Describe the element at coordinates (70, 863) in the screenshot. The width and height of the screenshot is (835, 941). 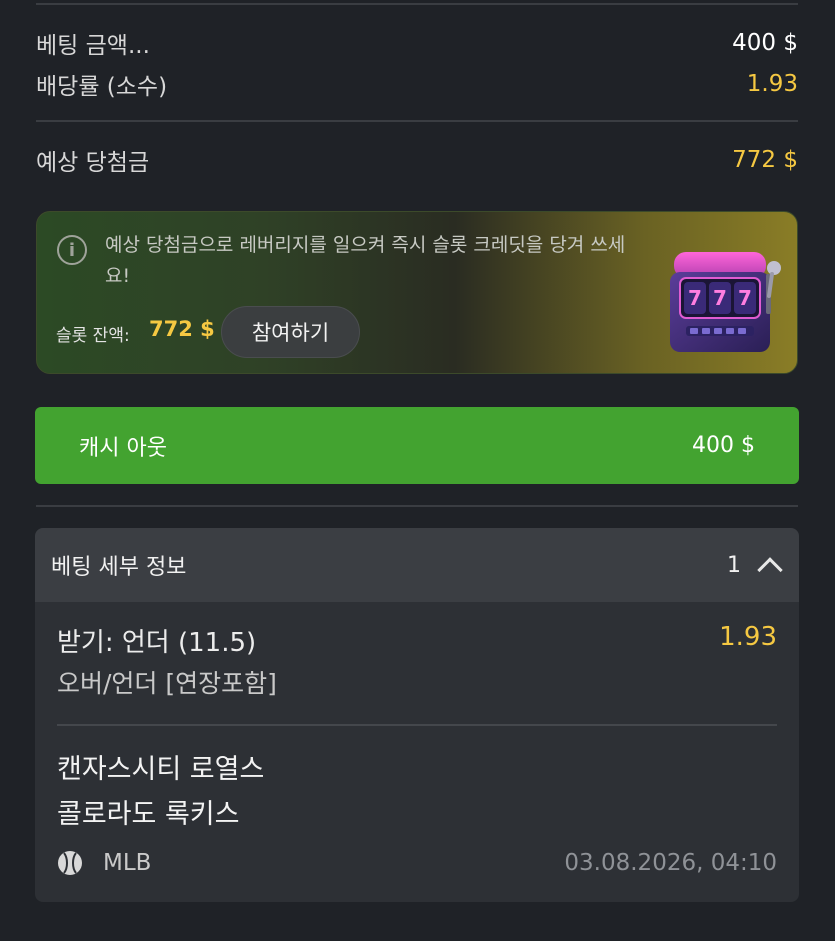
I see `baseball-icon` at that location.